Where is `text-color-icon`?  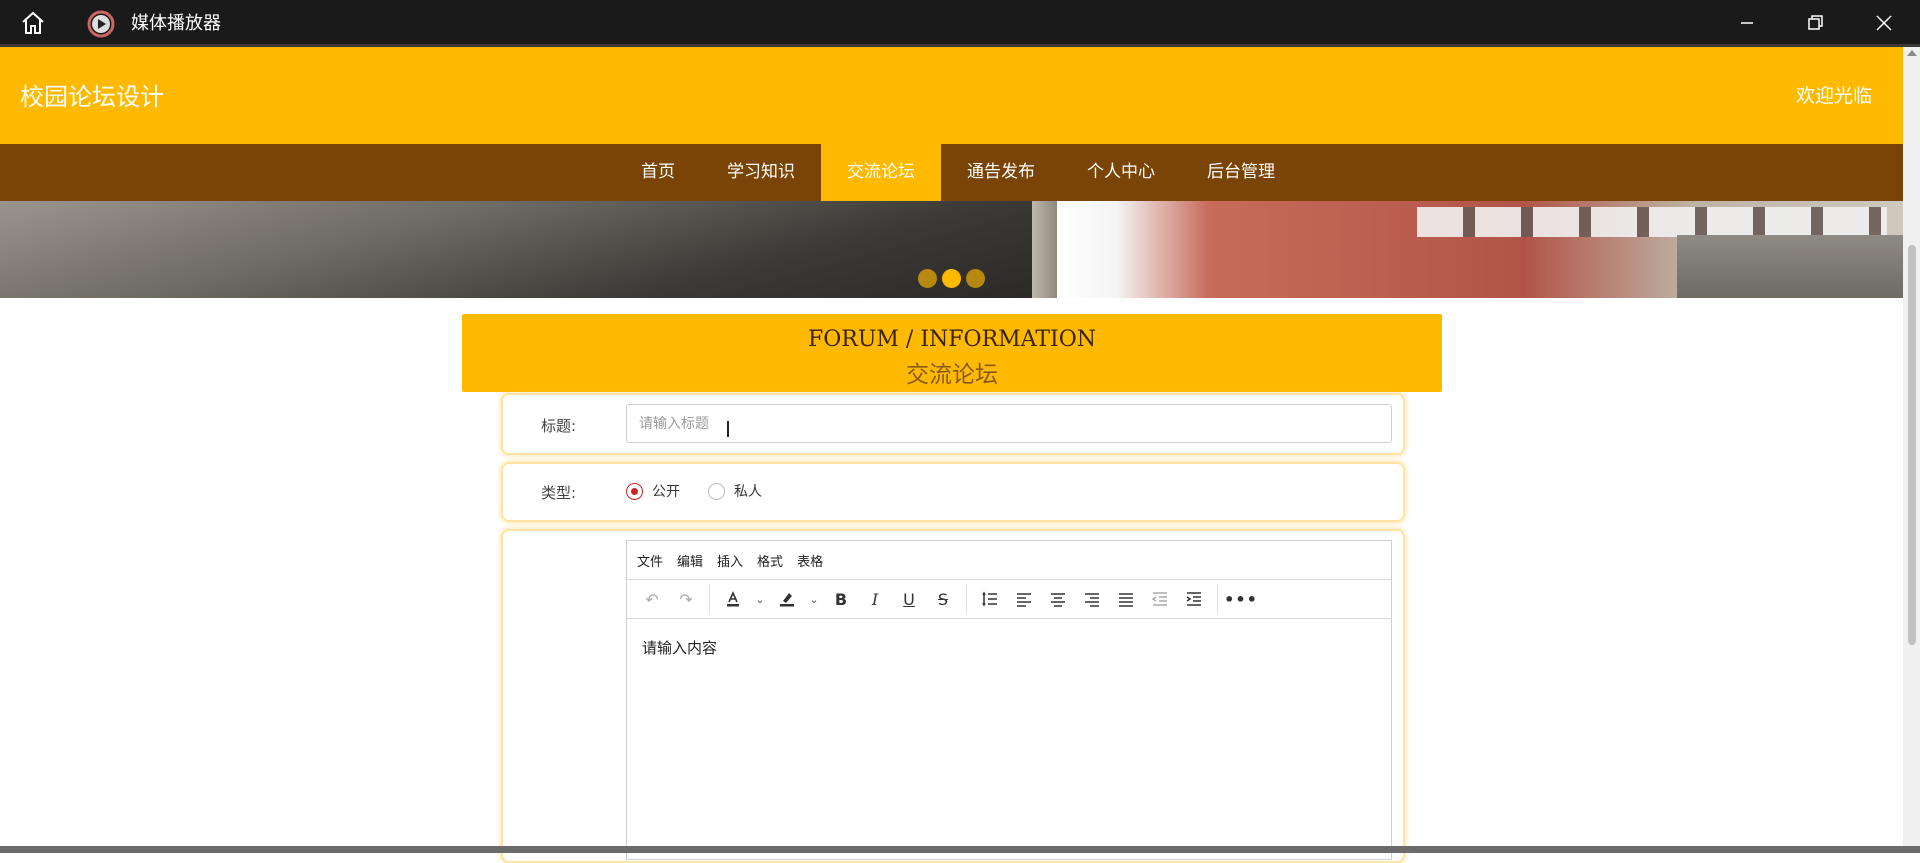 text-color-icon is located at coordinates (733, 599).